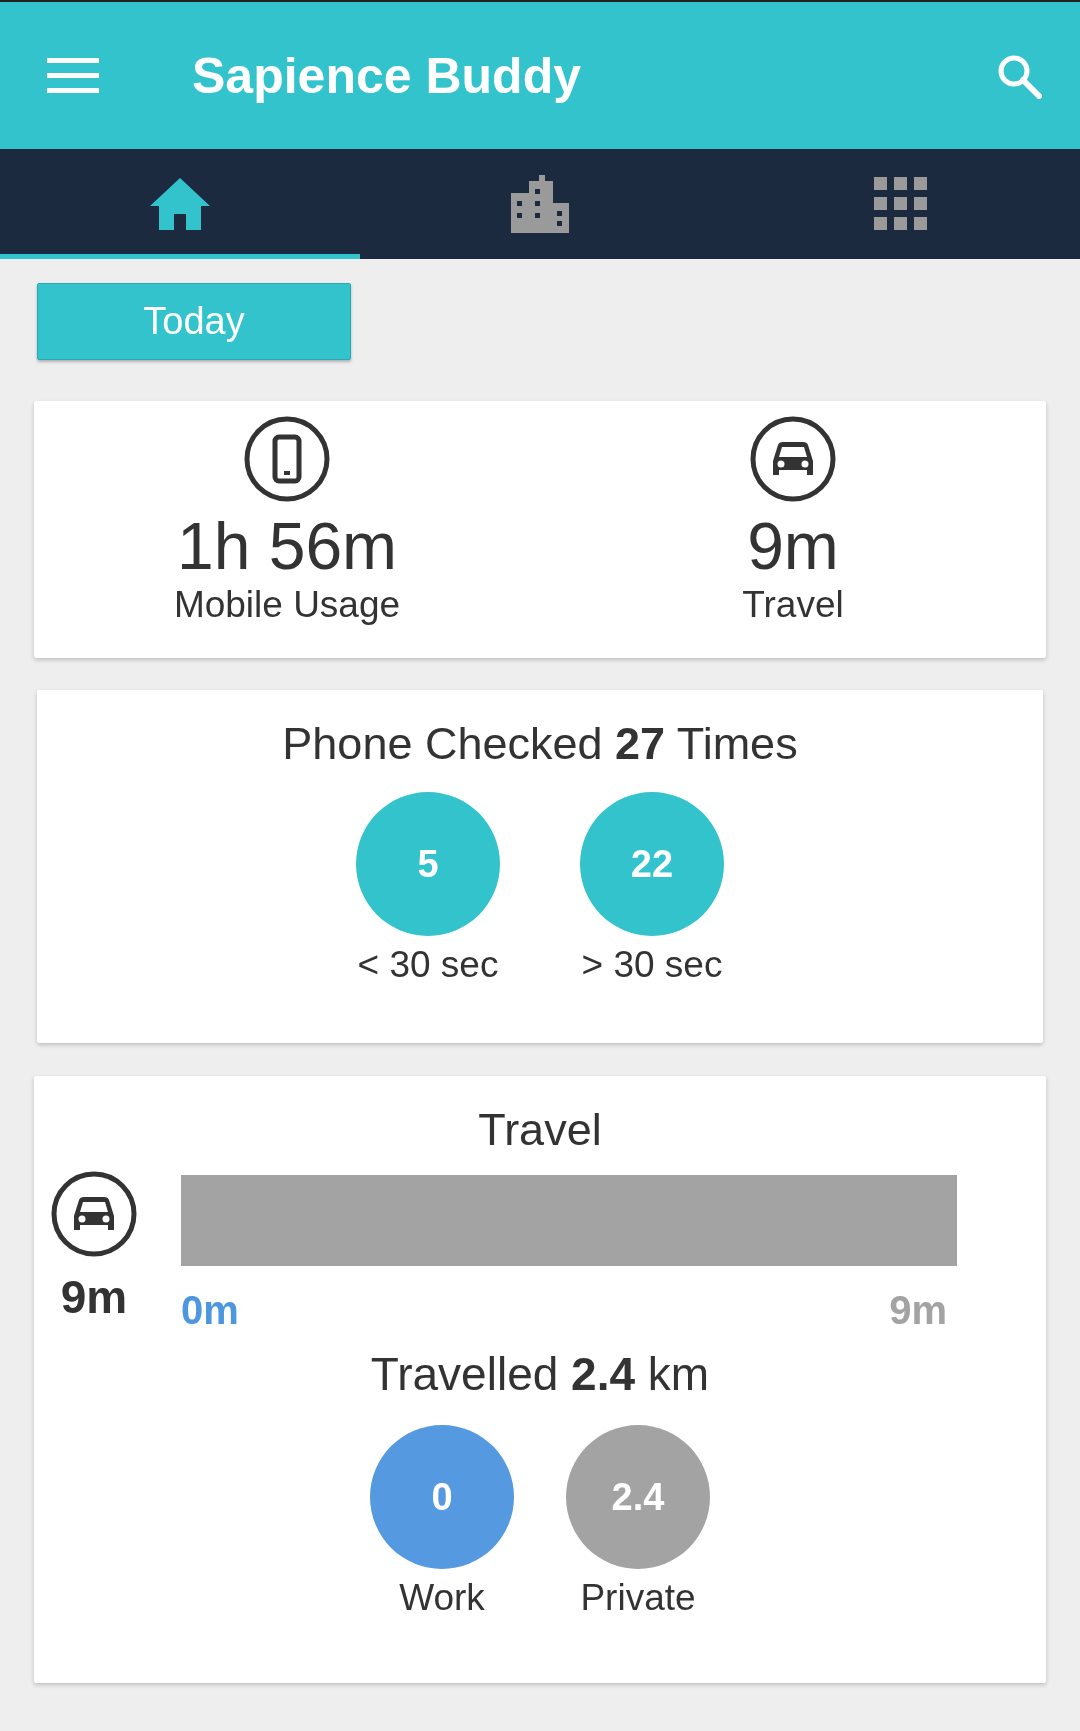 The width and height of the screenshot is (1080, 1731). I want to click on bucket-label: < 30 sec, so click(428, 965).